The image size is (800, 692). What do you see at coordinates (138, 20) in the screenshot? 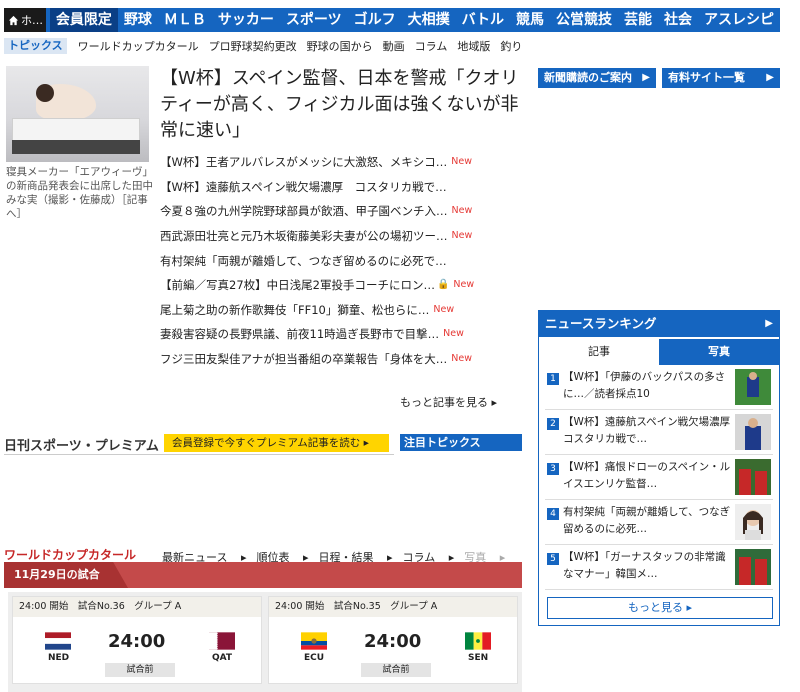
I see `nav-item-baseball: 野球` at bounding box center [138, 20].